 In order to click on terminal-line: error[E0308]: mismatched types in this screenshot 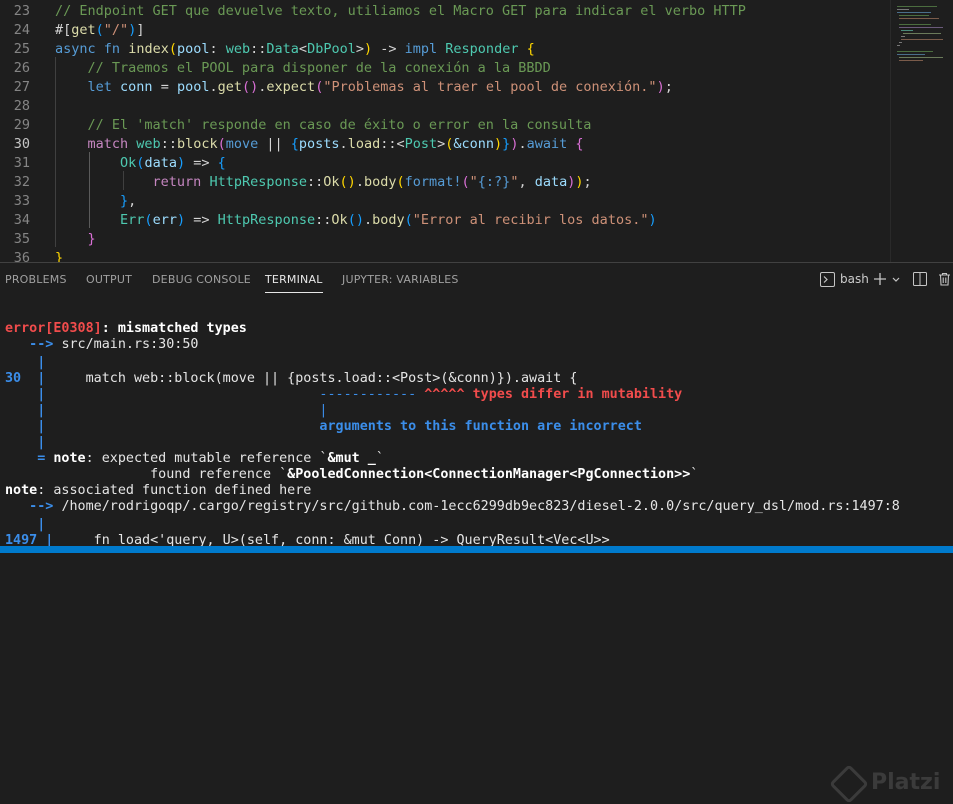, I will do `click(126, 329)`.